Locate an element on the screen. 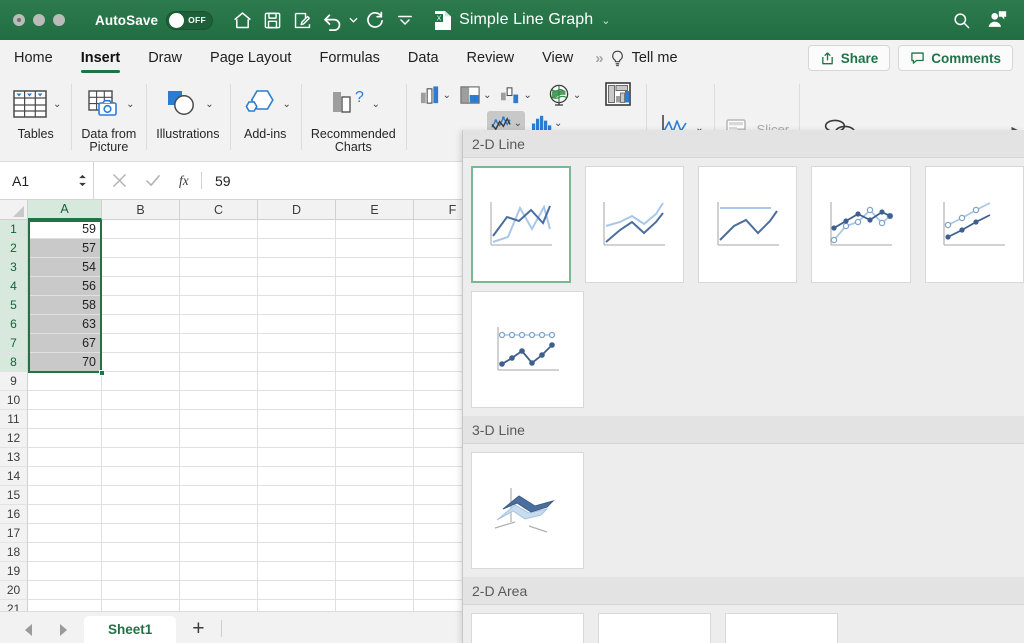  column-header-a: A is located at coordinates (65, 210).